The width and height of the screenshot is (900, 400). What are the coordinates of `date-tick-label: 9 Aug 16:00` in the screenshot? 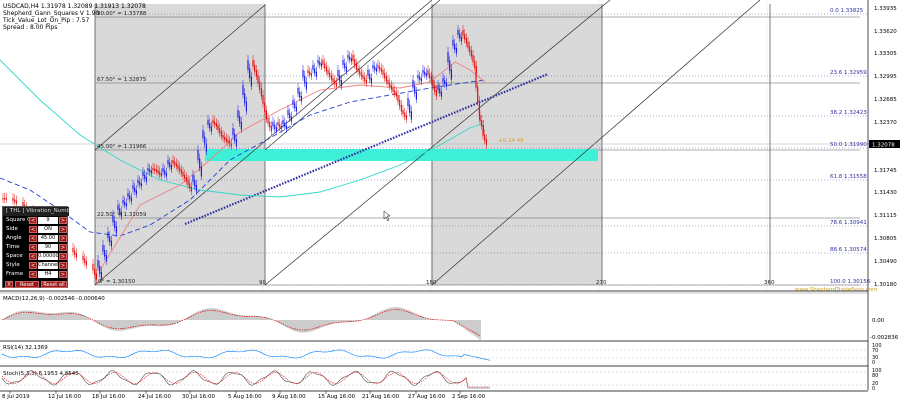 It's located at (289, 397).